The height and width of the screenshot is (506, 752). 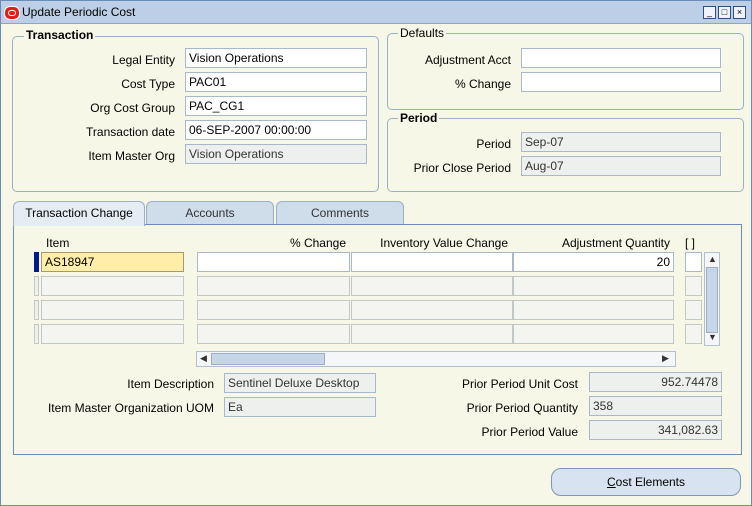 What do you see at coordinates (276, 130) in the screenshot?
I see `transaction-date-field: 06-SEP-2007 00:00:00` at bounding box center [276, 130].